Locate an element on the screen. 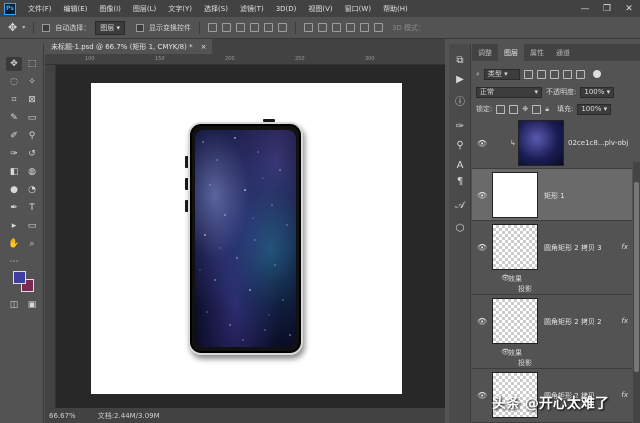  layers-scrollbar is located at coordinates (636, 292).